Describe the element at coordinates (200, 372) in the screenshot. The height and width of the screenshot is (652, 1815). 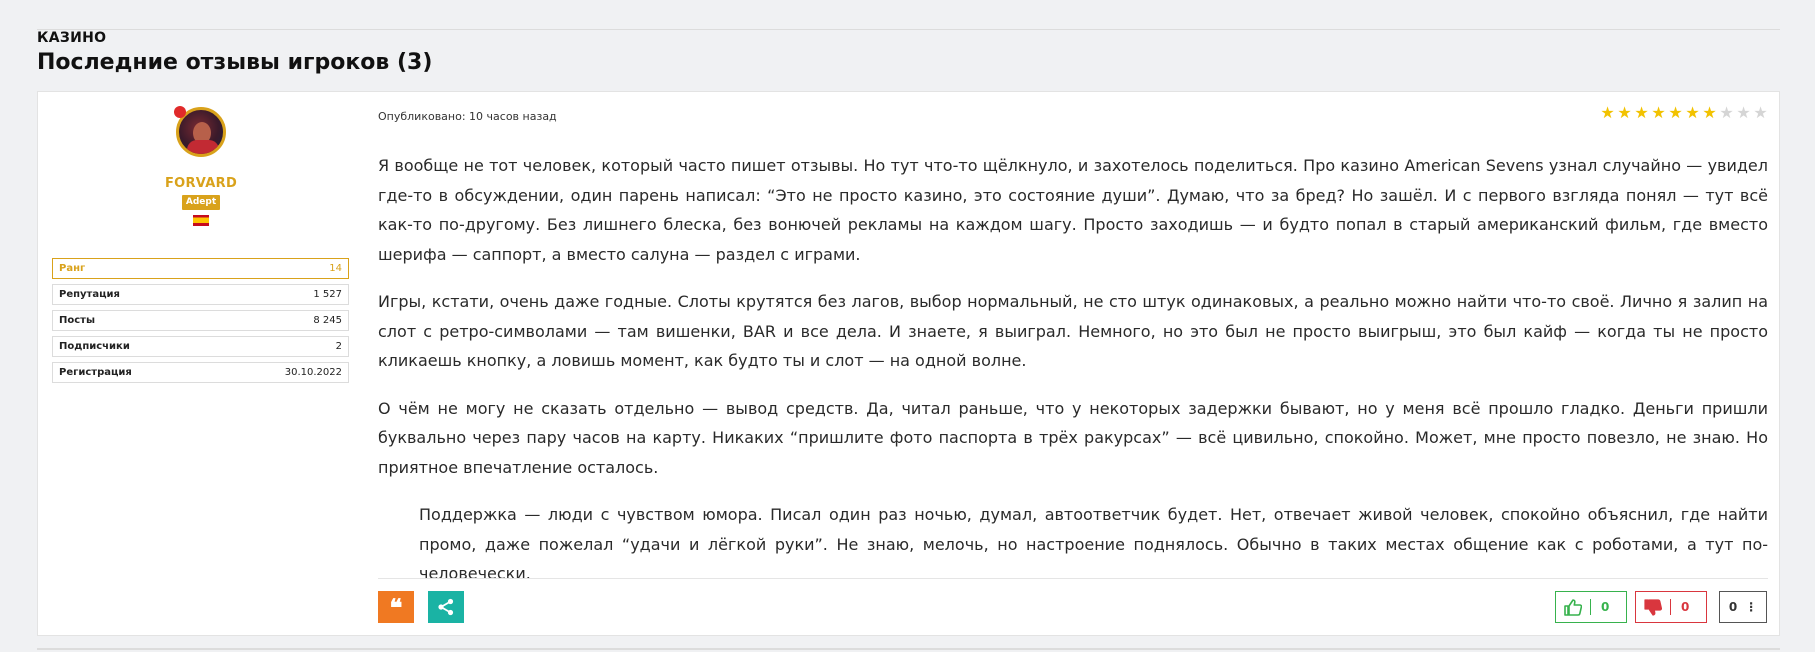
I see `stat-row-registration: Регистрация 30.10.2022` at that location.